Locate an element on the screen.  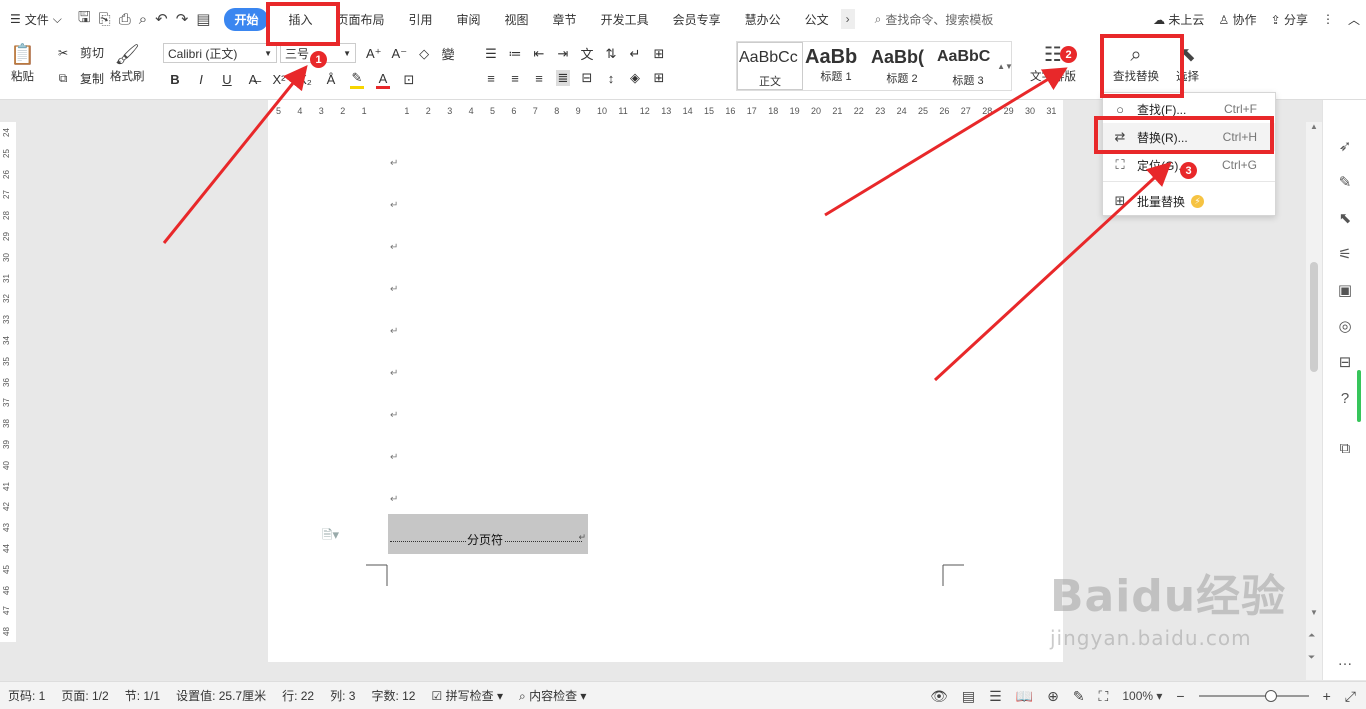
subscript-icon: X₂ is located at coordinates (305, 79).